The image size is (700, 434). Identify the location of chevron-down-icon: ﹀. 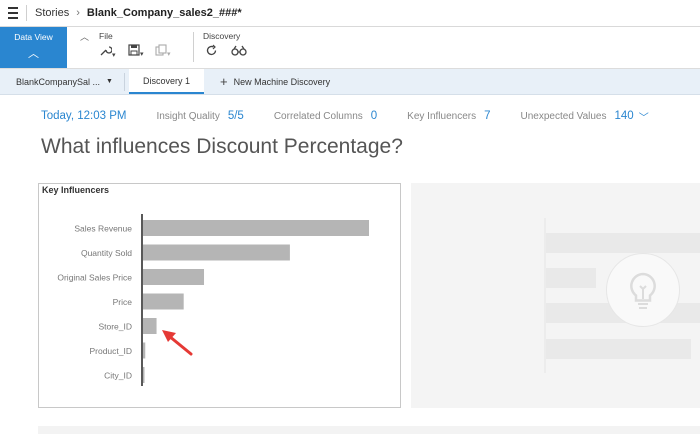
(644, 116).